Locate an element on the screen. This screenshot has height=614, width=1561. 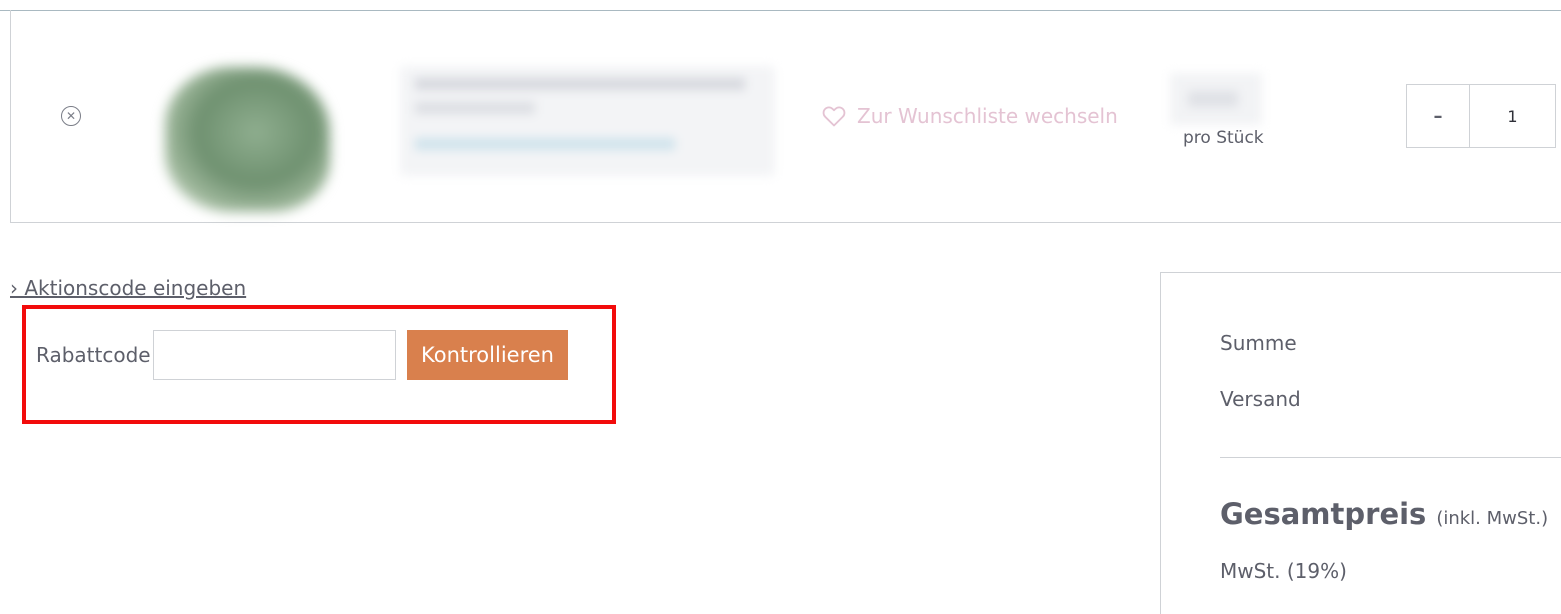
wishlist-label: Zur Wunschliste wechseln is located at coordinates (987, 116).